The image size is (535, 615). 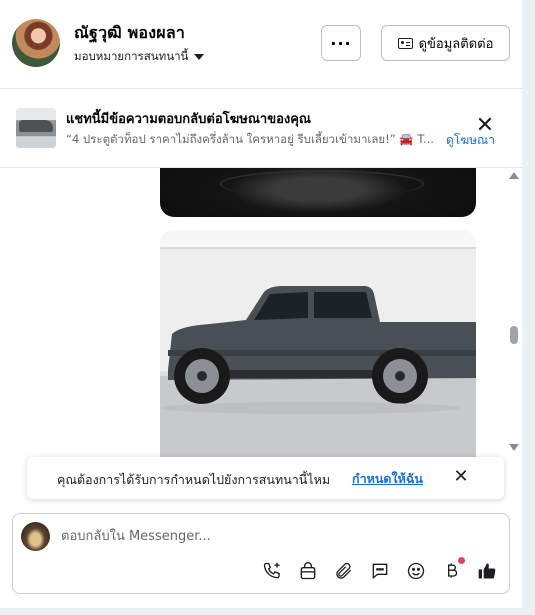 What do you see at coordinates (514, 335) in the screenshot?
I see `scrollbar-thumb` at bounding box center [514, 335].